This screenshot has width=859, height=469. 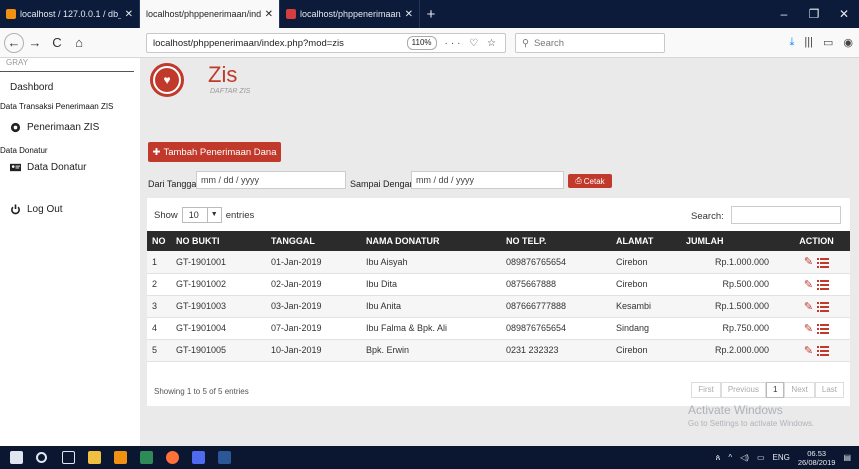 I want to click on tanggal-cell: 01-Jan-2019, so click(x=296, y=261).